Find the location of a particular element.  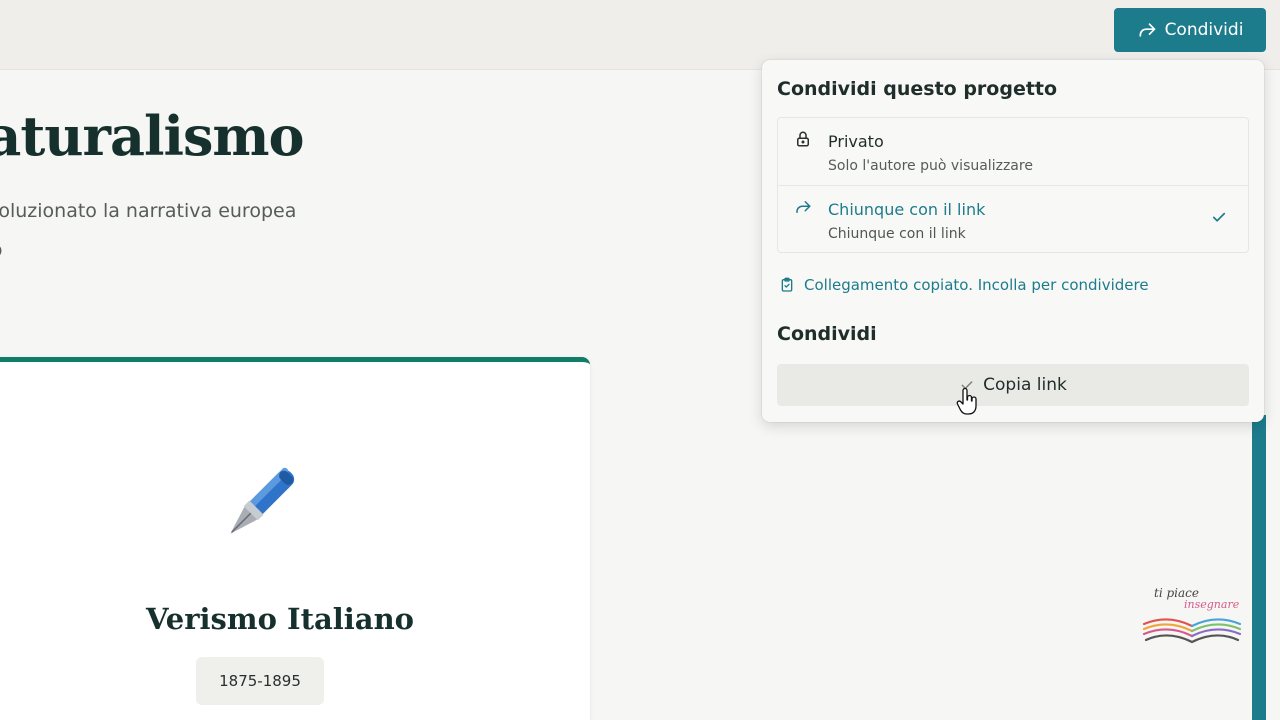

card-title: Verismo Italiano is located at coordinates (280, 619).